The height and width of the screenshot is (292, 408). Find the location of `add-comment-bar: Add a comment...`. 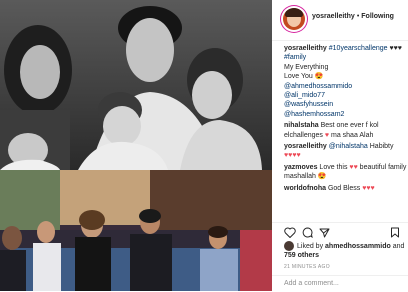

add-comment-bar: Add a comment... is located at coordinates (340, 283).